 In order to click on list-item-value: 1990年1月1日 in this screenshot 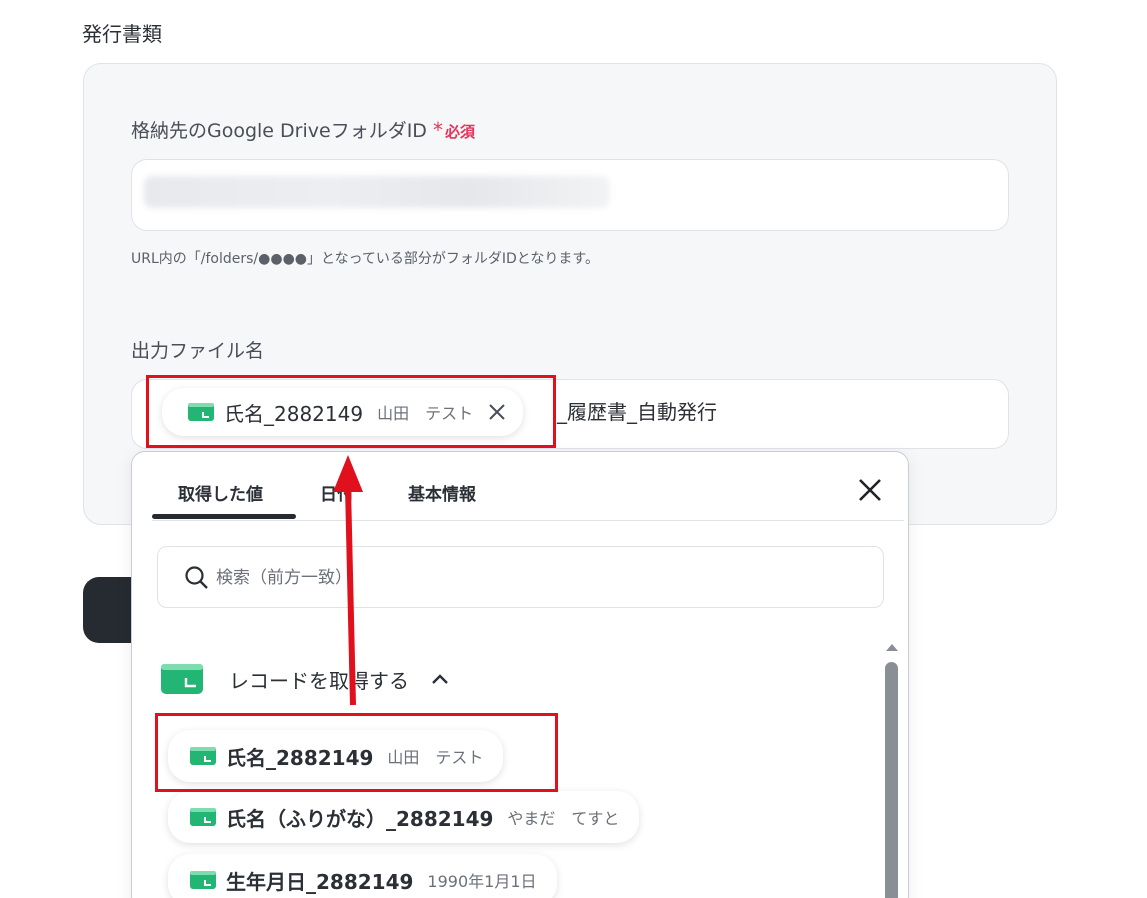, I will do `click(482, 881)`.